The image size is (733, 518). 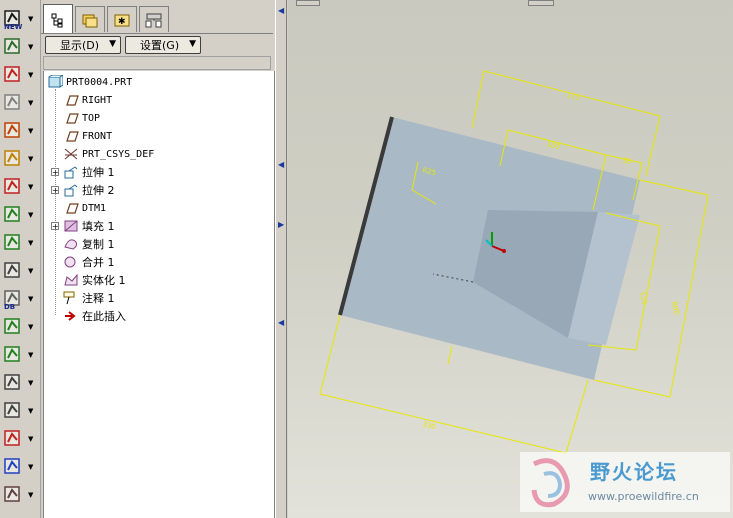 What do you see at coordinates (12, 382) in the screenshot?
I see `bars-icon` at bounding box center [12, 382].